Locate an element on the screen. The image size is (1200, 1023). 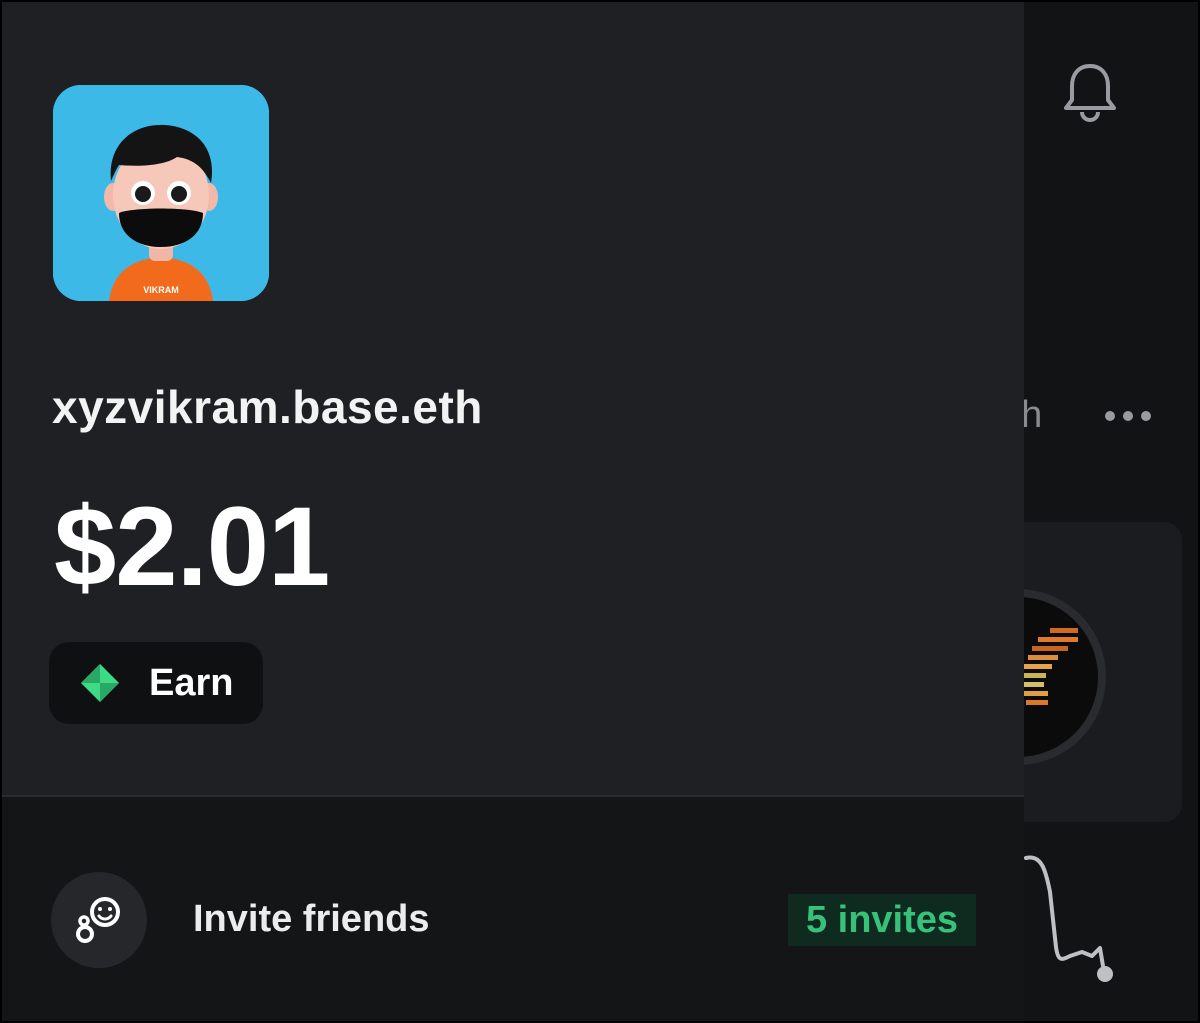
profile-avatar: VIKRAM is located at coordinates (161, 193).